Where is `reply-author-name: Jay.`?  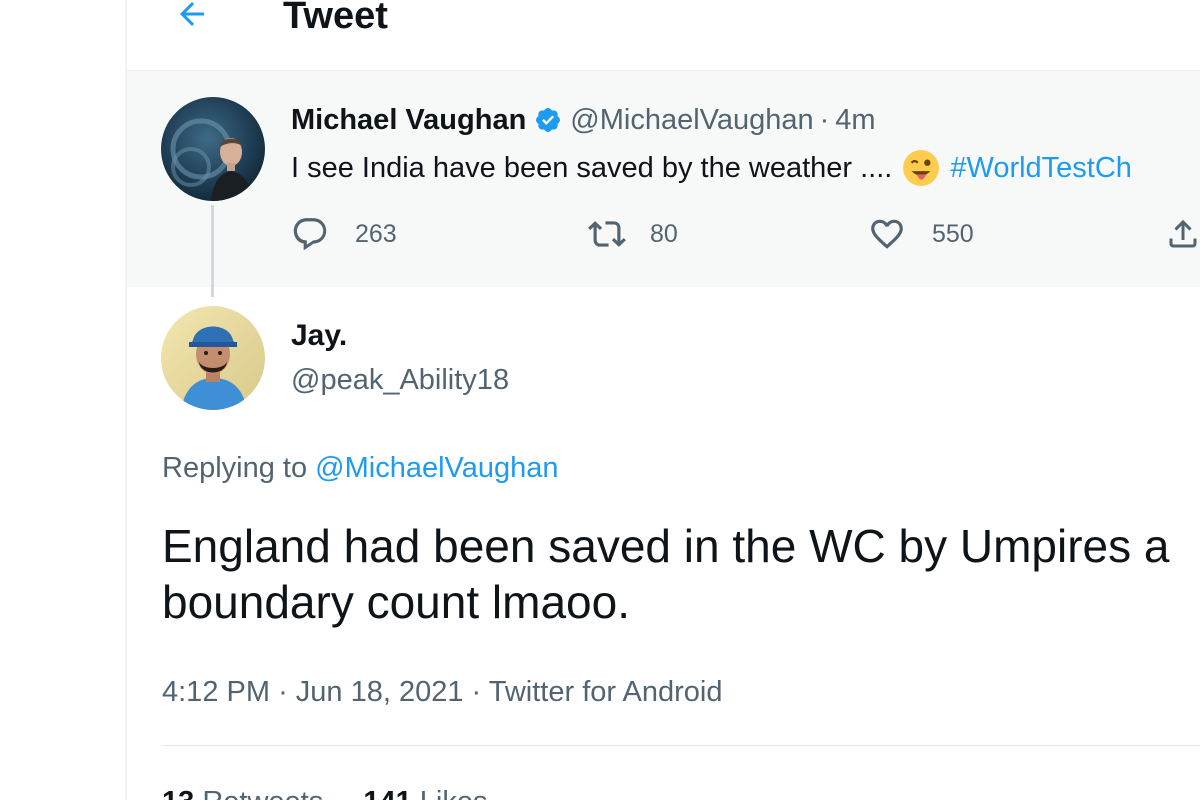
reply-author-name: Jay. is located at coordinates (319, 336).